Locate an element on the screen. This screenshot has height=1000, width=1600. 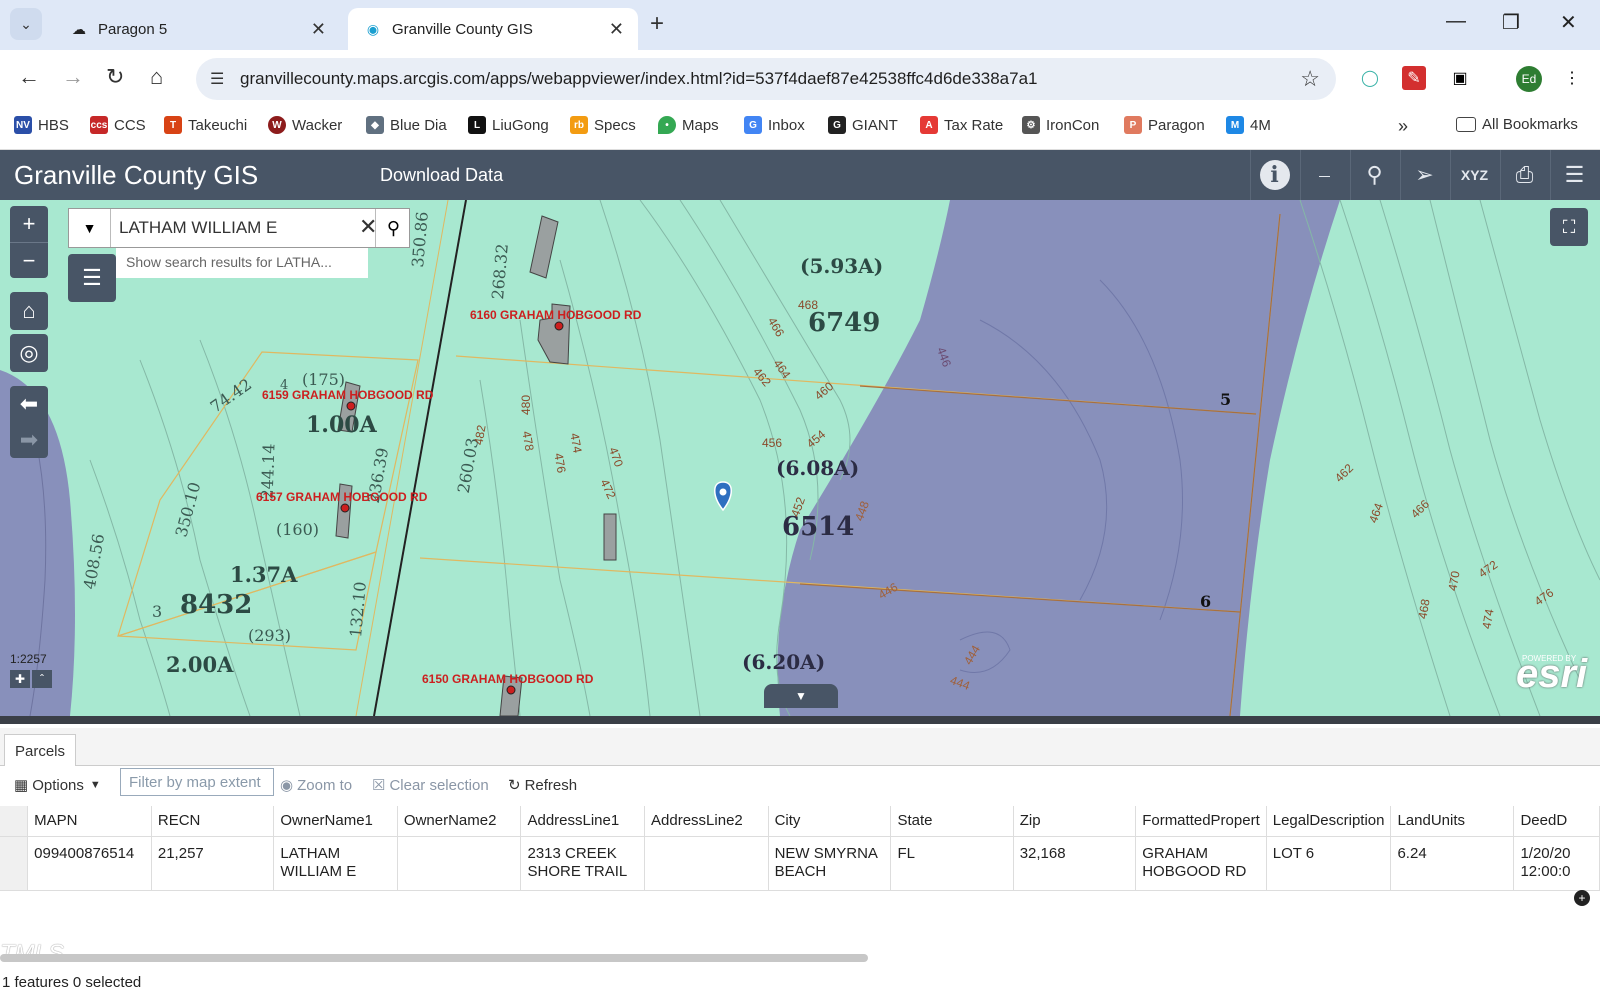
table-cell: 2313 CREEK SHORE TRAIL is located at coordinates (583, 863).